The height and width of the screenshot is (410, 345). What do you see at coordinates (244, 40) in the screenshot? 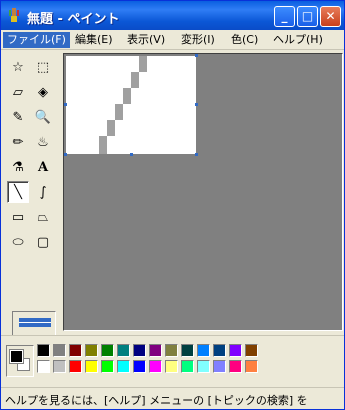
I see `menu-colors: 色(C)` at bounding box center [244, 40].